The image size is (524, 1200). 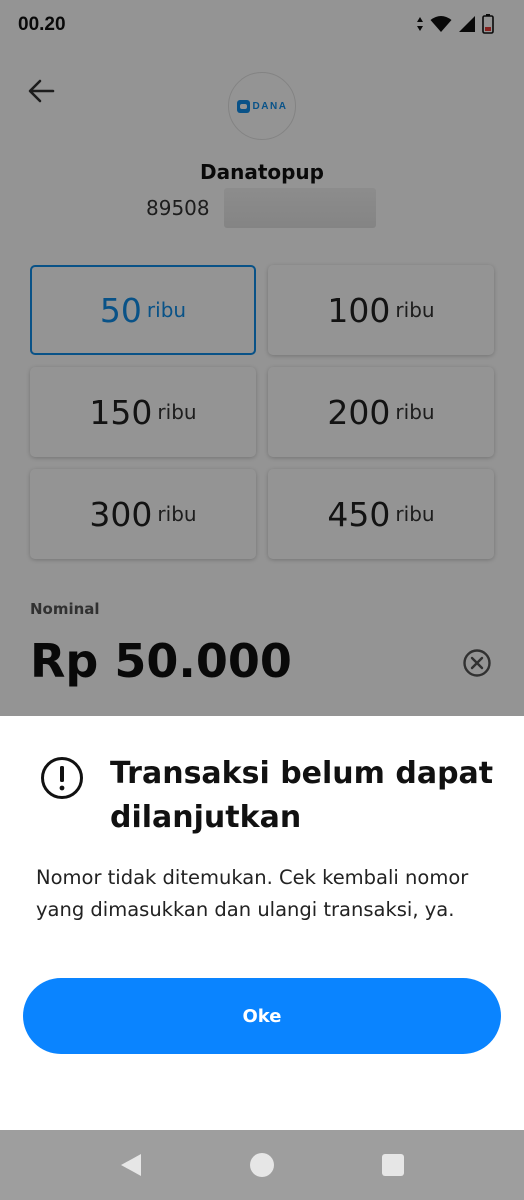 I want to click on navigation-bar, so click(x=262, y=1165).